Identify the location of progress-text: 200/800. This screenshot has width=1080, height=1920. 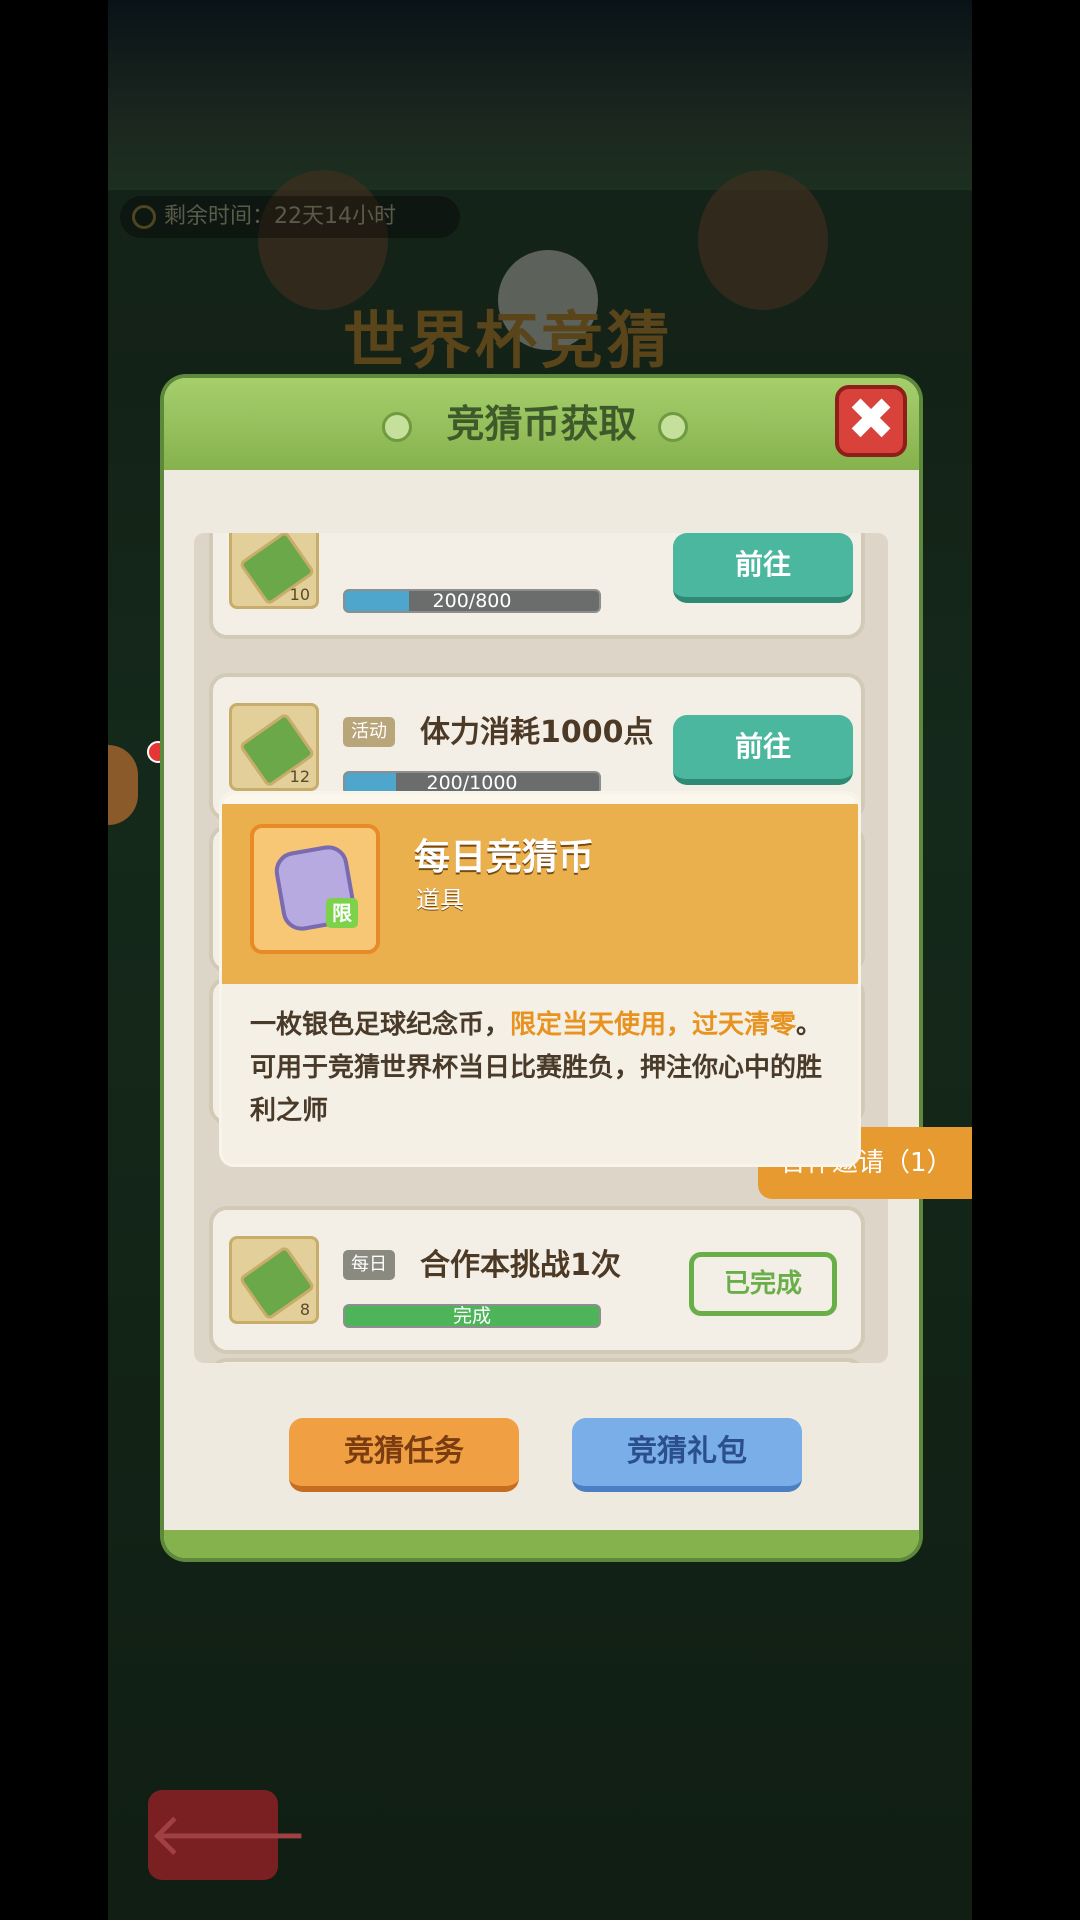
(472, 601).